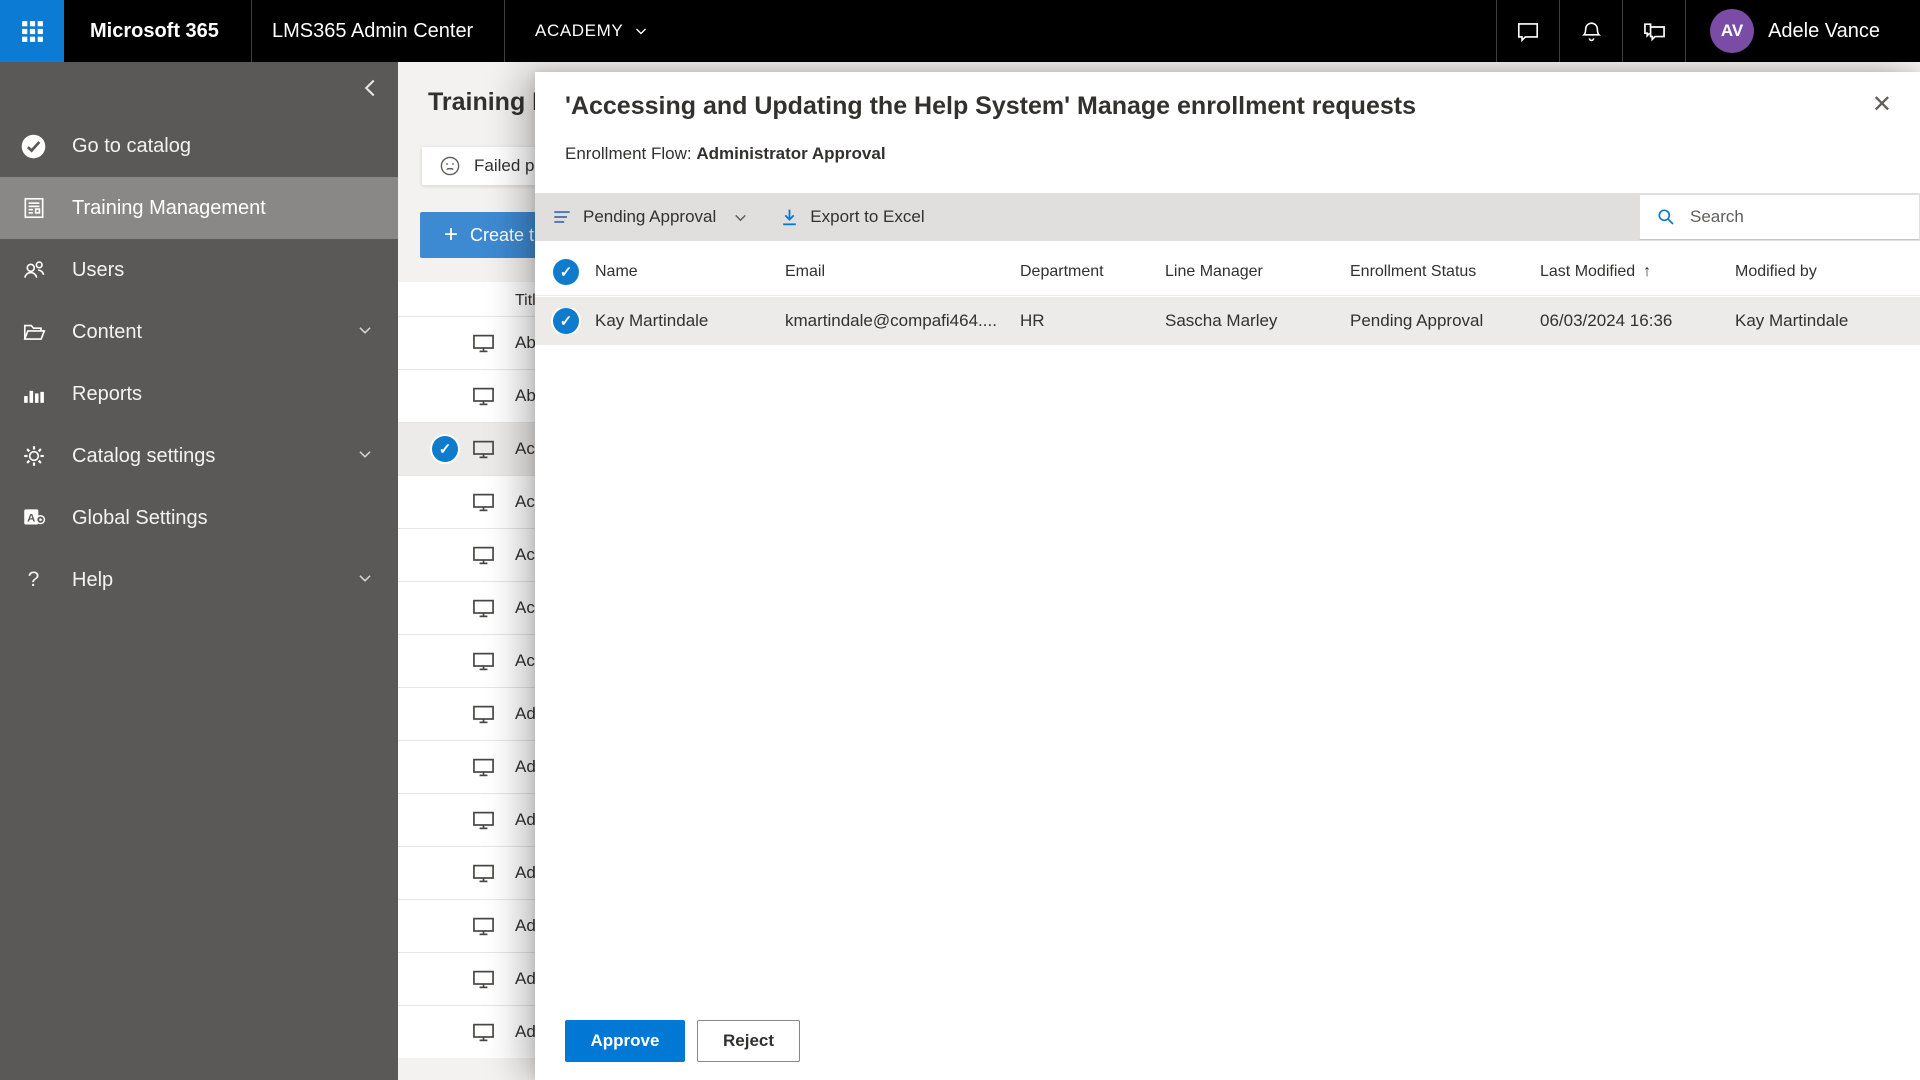  I want to click on training-document-icon, so click(33, 208).